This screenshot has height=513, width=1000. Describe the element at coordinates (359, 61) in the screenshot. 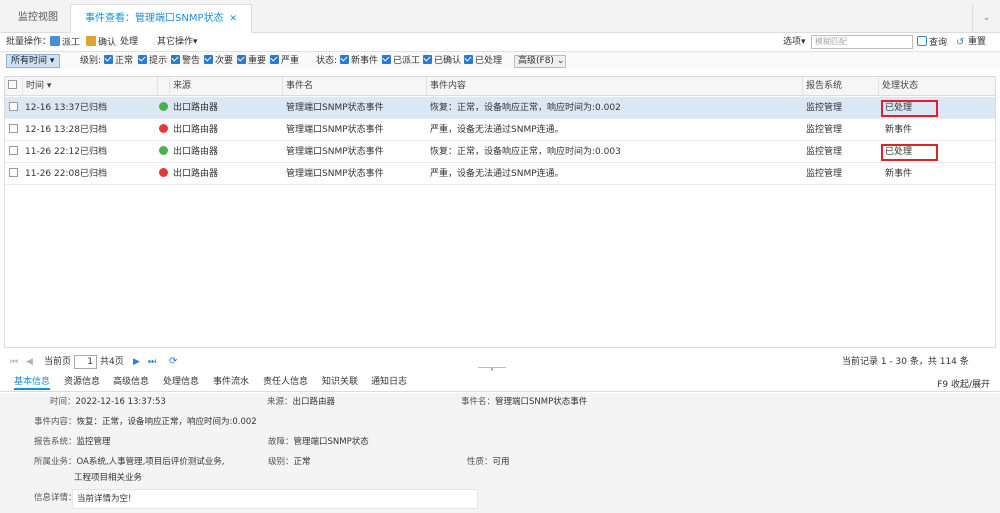

I see `status-checkbox-new: 新事件` at that location.